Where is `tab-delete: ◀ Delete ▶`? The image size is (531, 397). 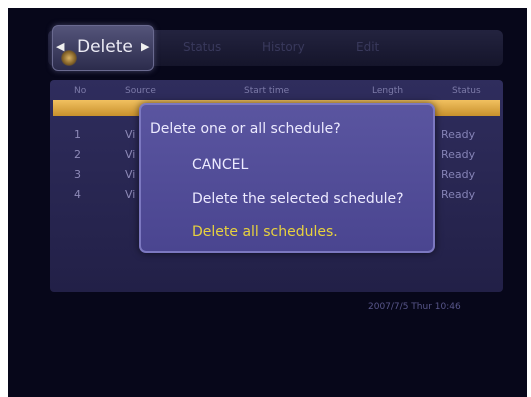 tab-delete: ◀ Delete ▶ is located at coordinates (103, 48).